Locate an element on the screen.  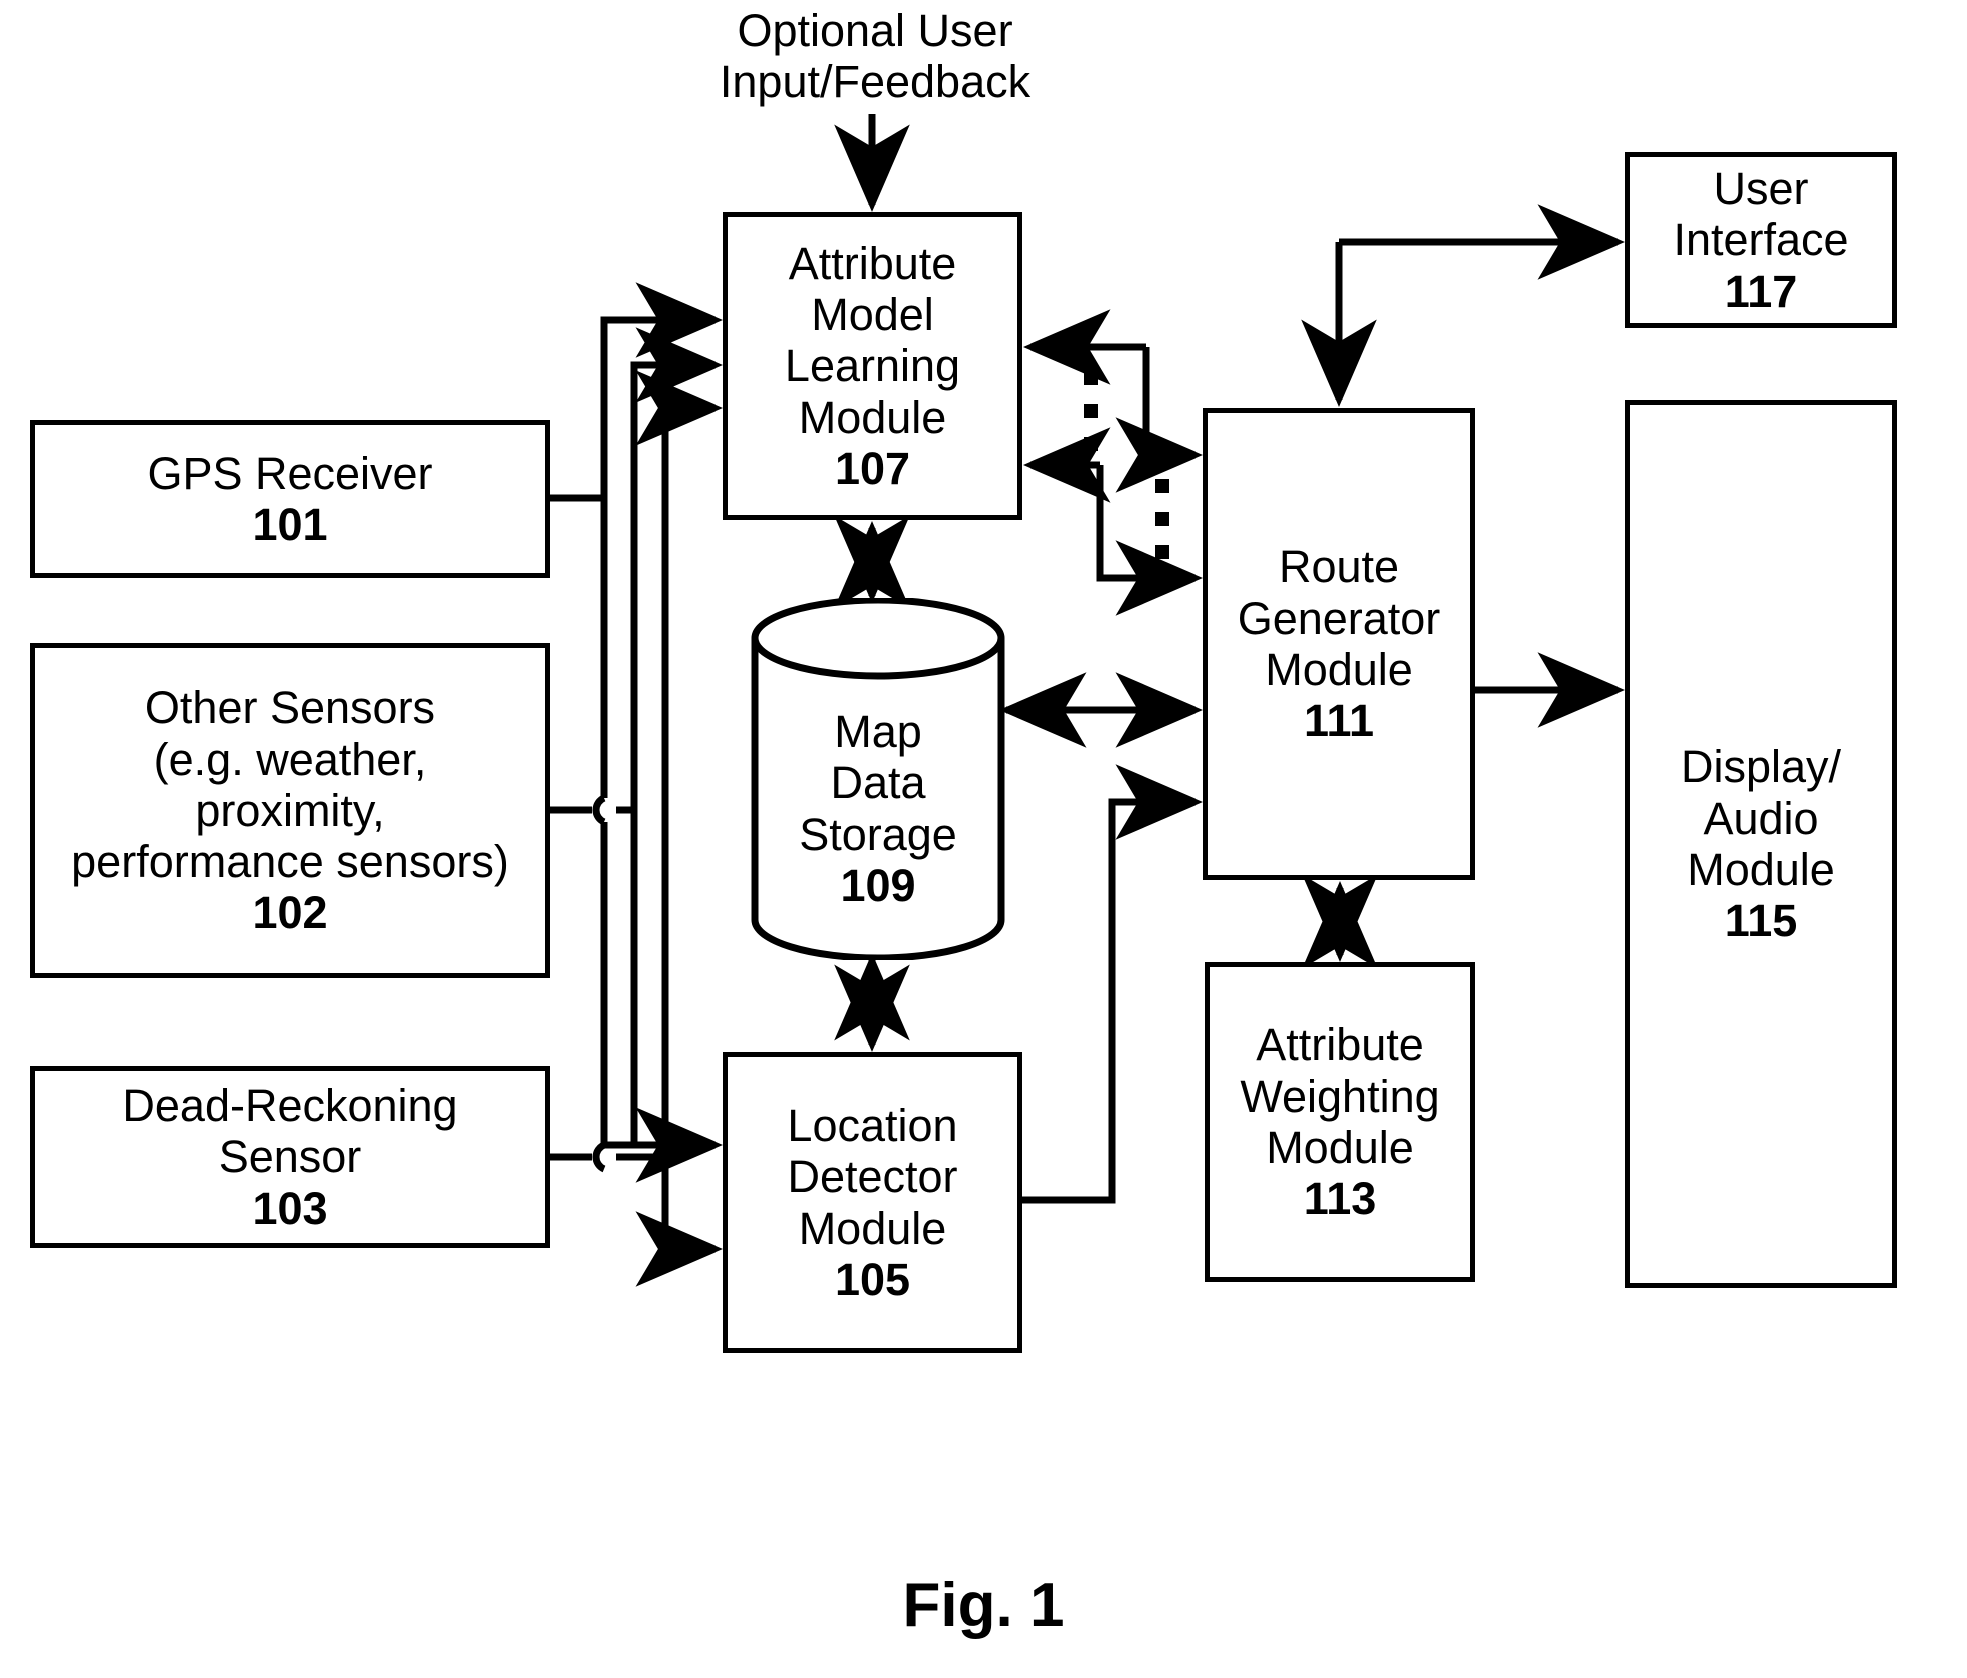
block-attribute-weighting-module-label: Attribute Weighting Module is located at coordinates (1340, 1096).